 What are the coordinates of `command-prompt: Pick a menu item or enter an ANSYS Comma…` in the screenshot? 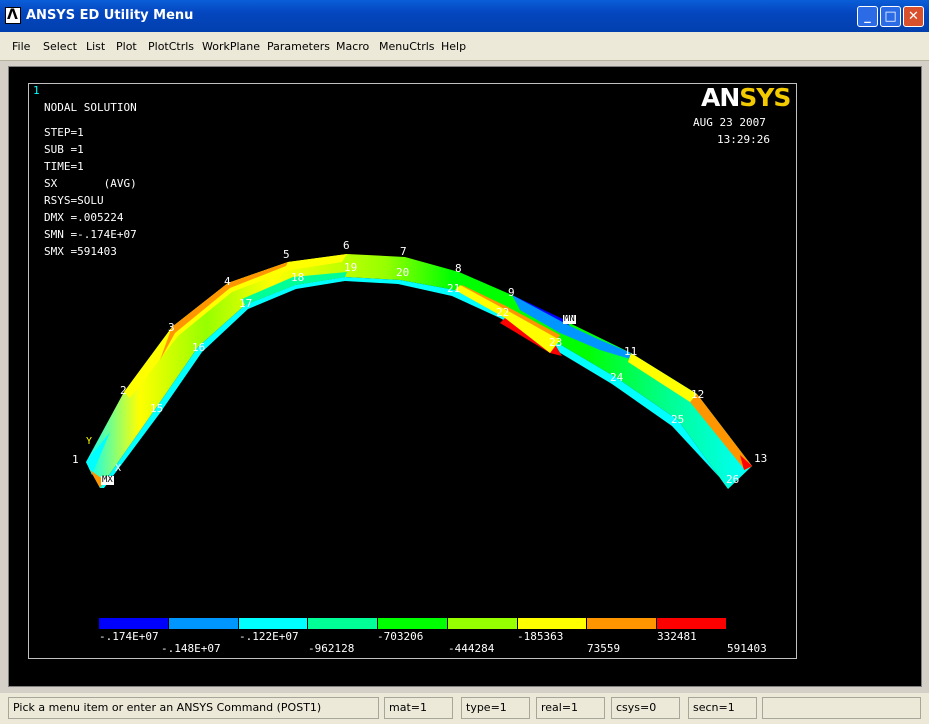 It's located at (193, 708).